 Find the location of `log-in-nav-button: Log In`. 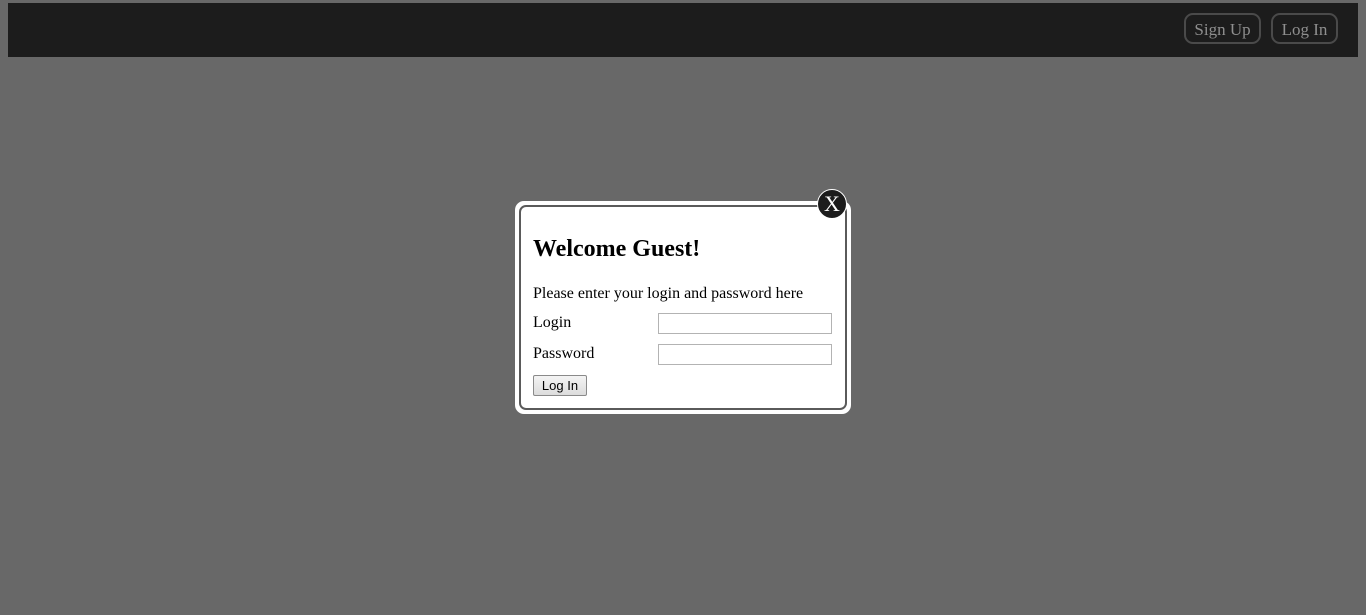

log-in-nav-button: Log In is located at coordinates (1304, 28).